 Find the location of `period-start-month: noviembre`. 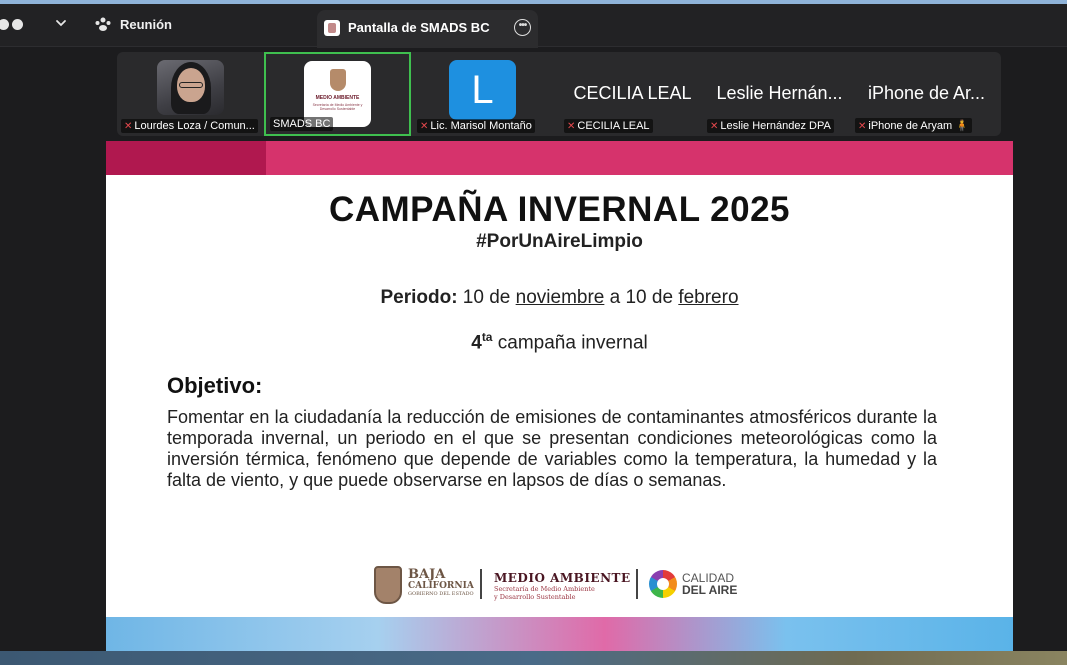

period-start-month: noviembre is located at coordinates (560, 297).